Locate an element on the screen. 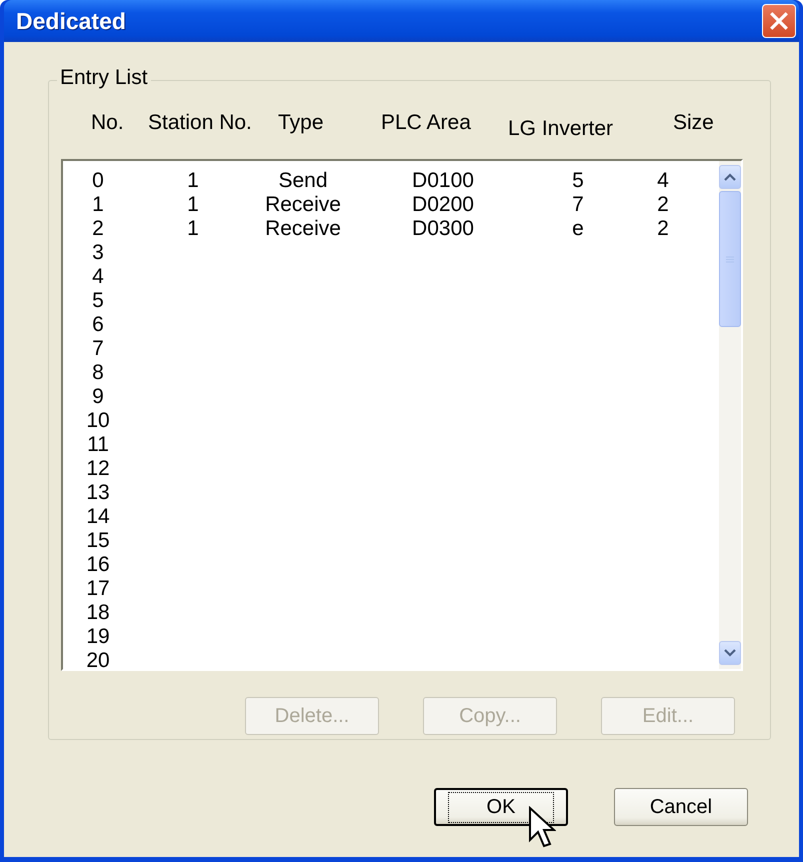  list-cell: D0300 is located at coordinates (443, 229).